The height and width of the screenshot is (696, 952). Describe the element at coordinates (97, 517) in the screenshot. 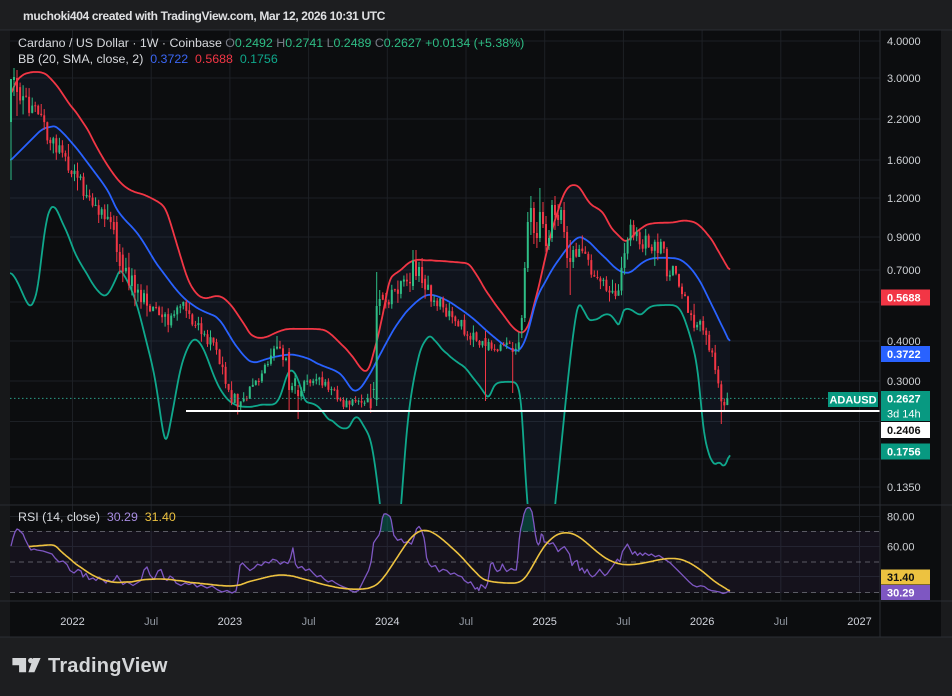

I see `svg-text: RSI (14, close) 30.29 31.40` at that location.